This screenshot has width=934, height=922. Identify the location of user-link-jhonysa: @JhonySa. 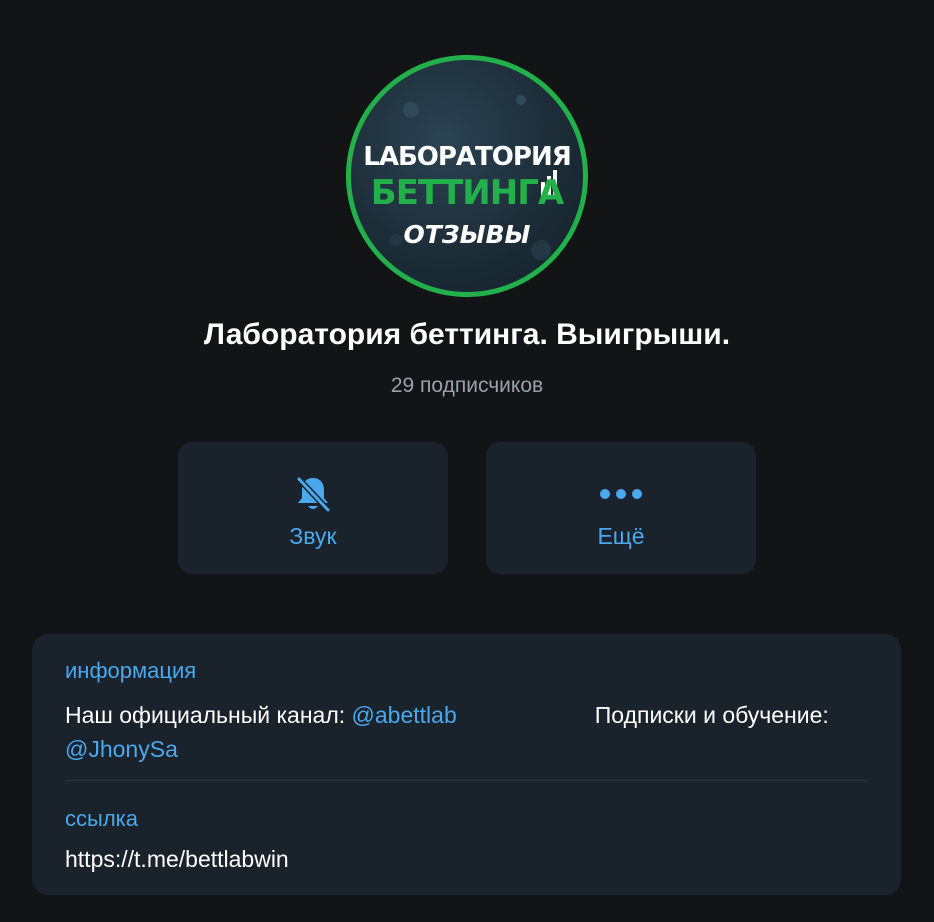
(121, 749).